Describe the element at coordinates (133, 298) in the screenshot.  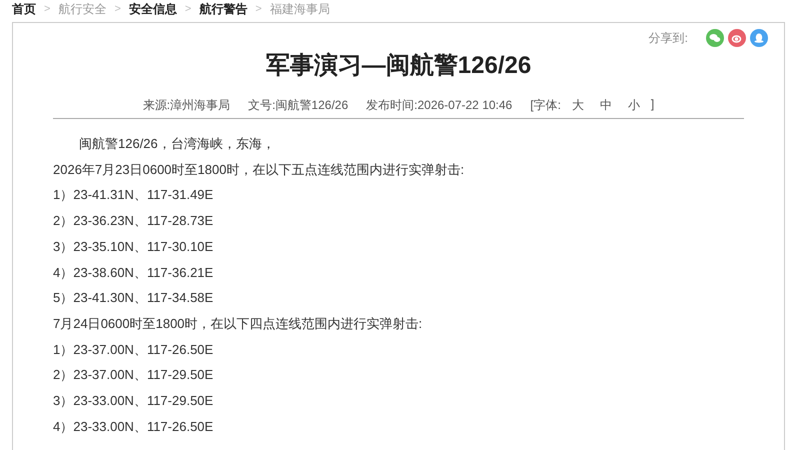
I see `article-paragraph: 5）23-41.30N、117-34.58E` at that location.